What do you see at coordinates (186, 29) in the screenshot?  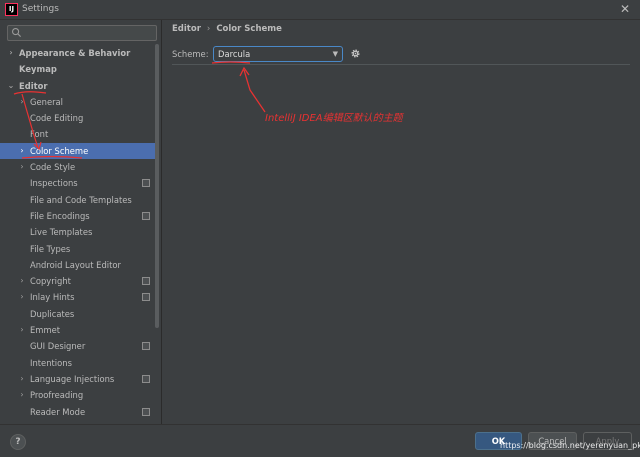 I see `breadcrumb-editor: Editor` at bounding box center [186, 29].